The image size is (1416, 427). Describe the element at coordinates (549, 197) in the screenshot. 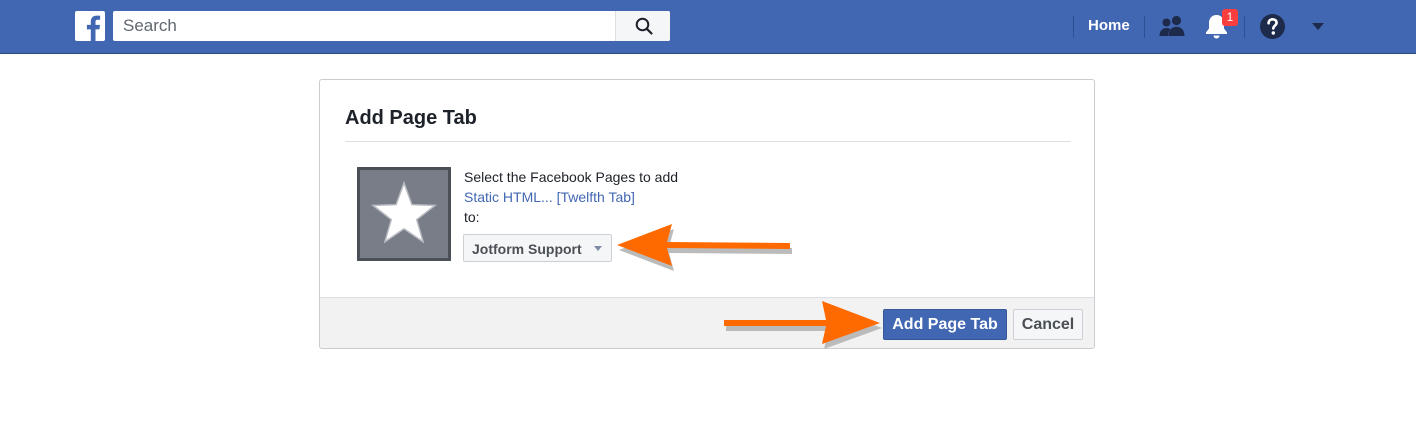

I see `app-name-link: Static HTML... [Twelfth Tab]` at that location.